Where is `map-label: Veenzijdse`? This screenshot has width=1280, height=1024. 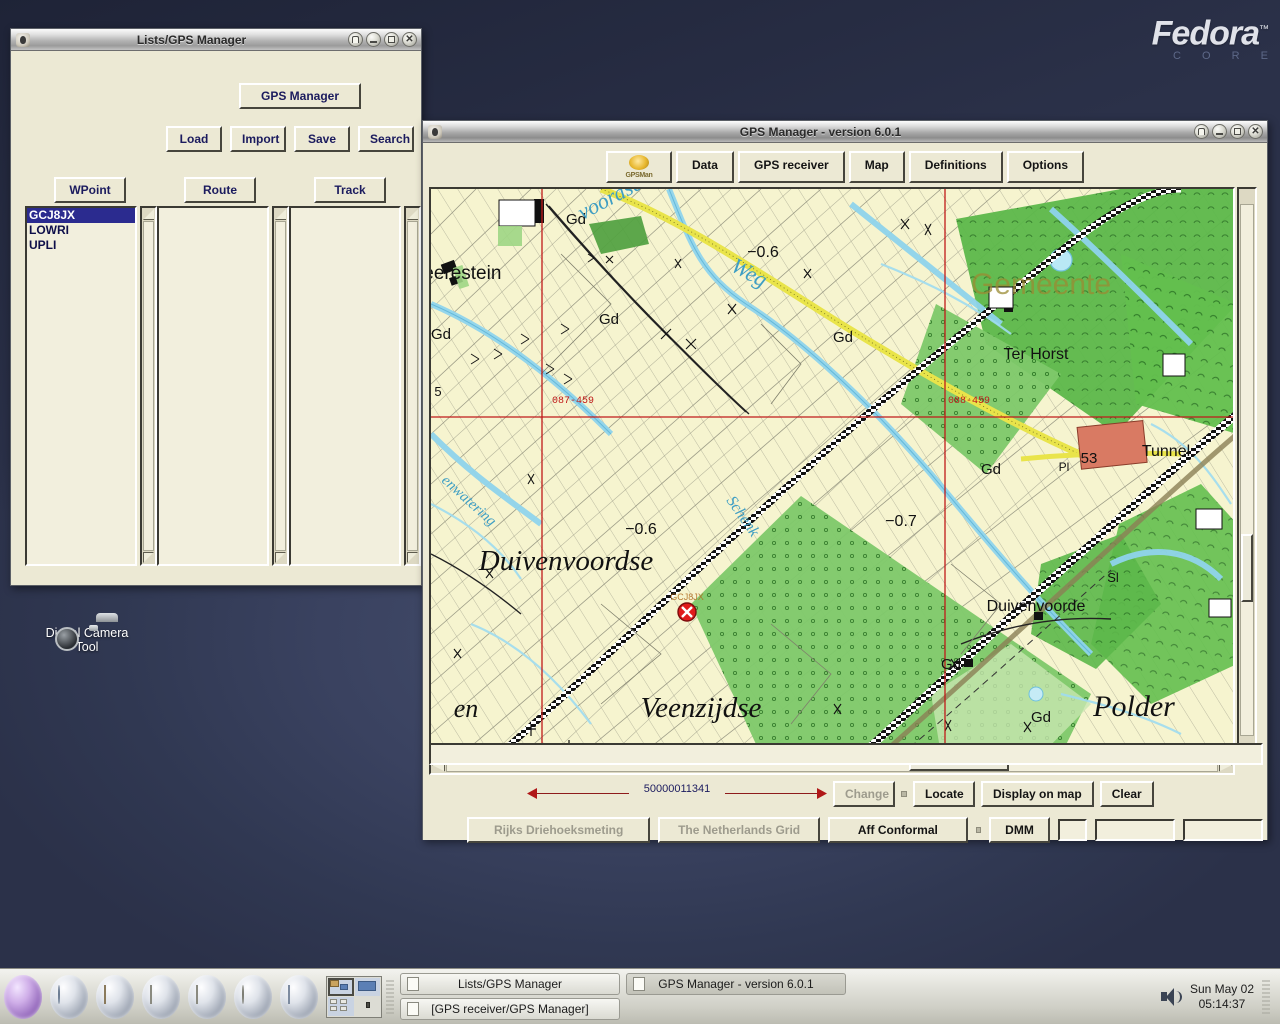 map-label: Veenzijdse is located at coordinates (701, 708).